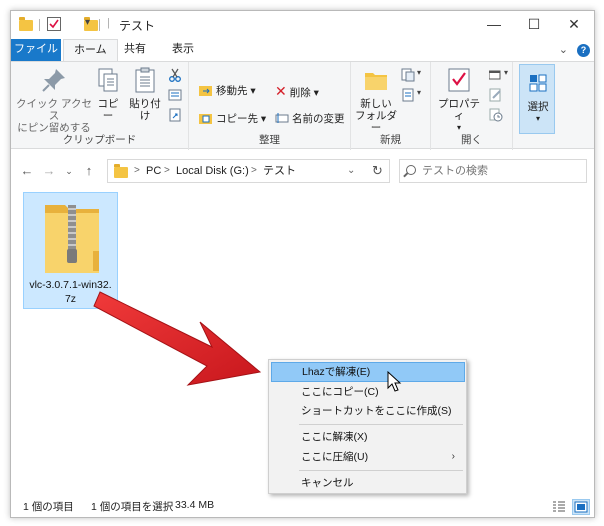 This screenshot has width=604, height=526. What do you see at coordinates (72, 237) in the screenshot?
I see `zip-folder-icon` at bounding box center [72, 237].